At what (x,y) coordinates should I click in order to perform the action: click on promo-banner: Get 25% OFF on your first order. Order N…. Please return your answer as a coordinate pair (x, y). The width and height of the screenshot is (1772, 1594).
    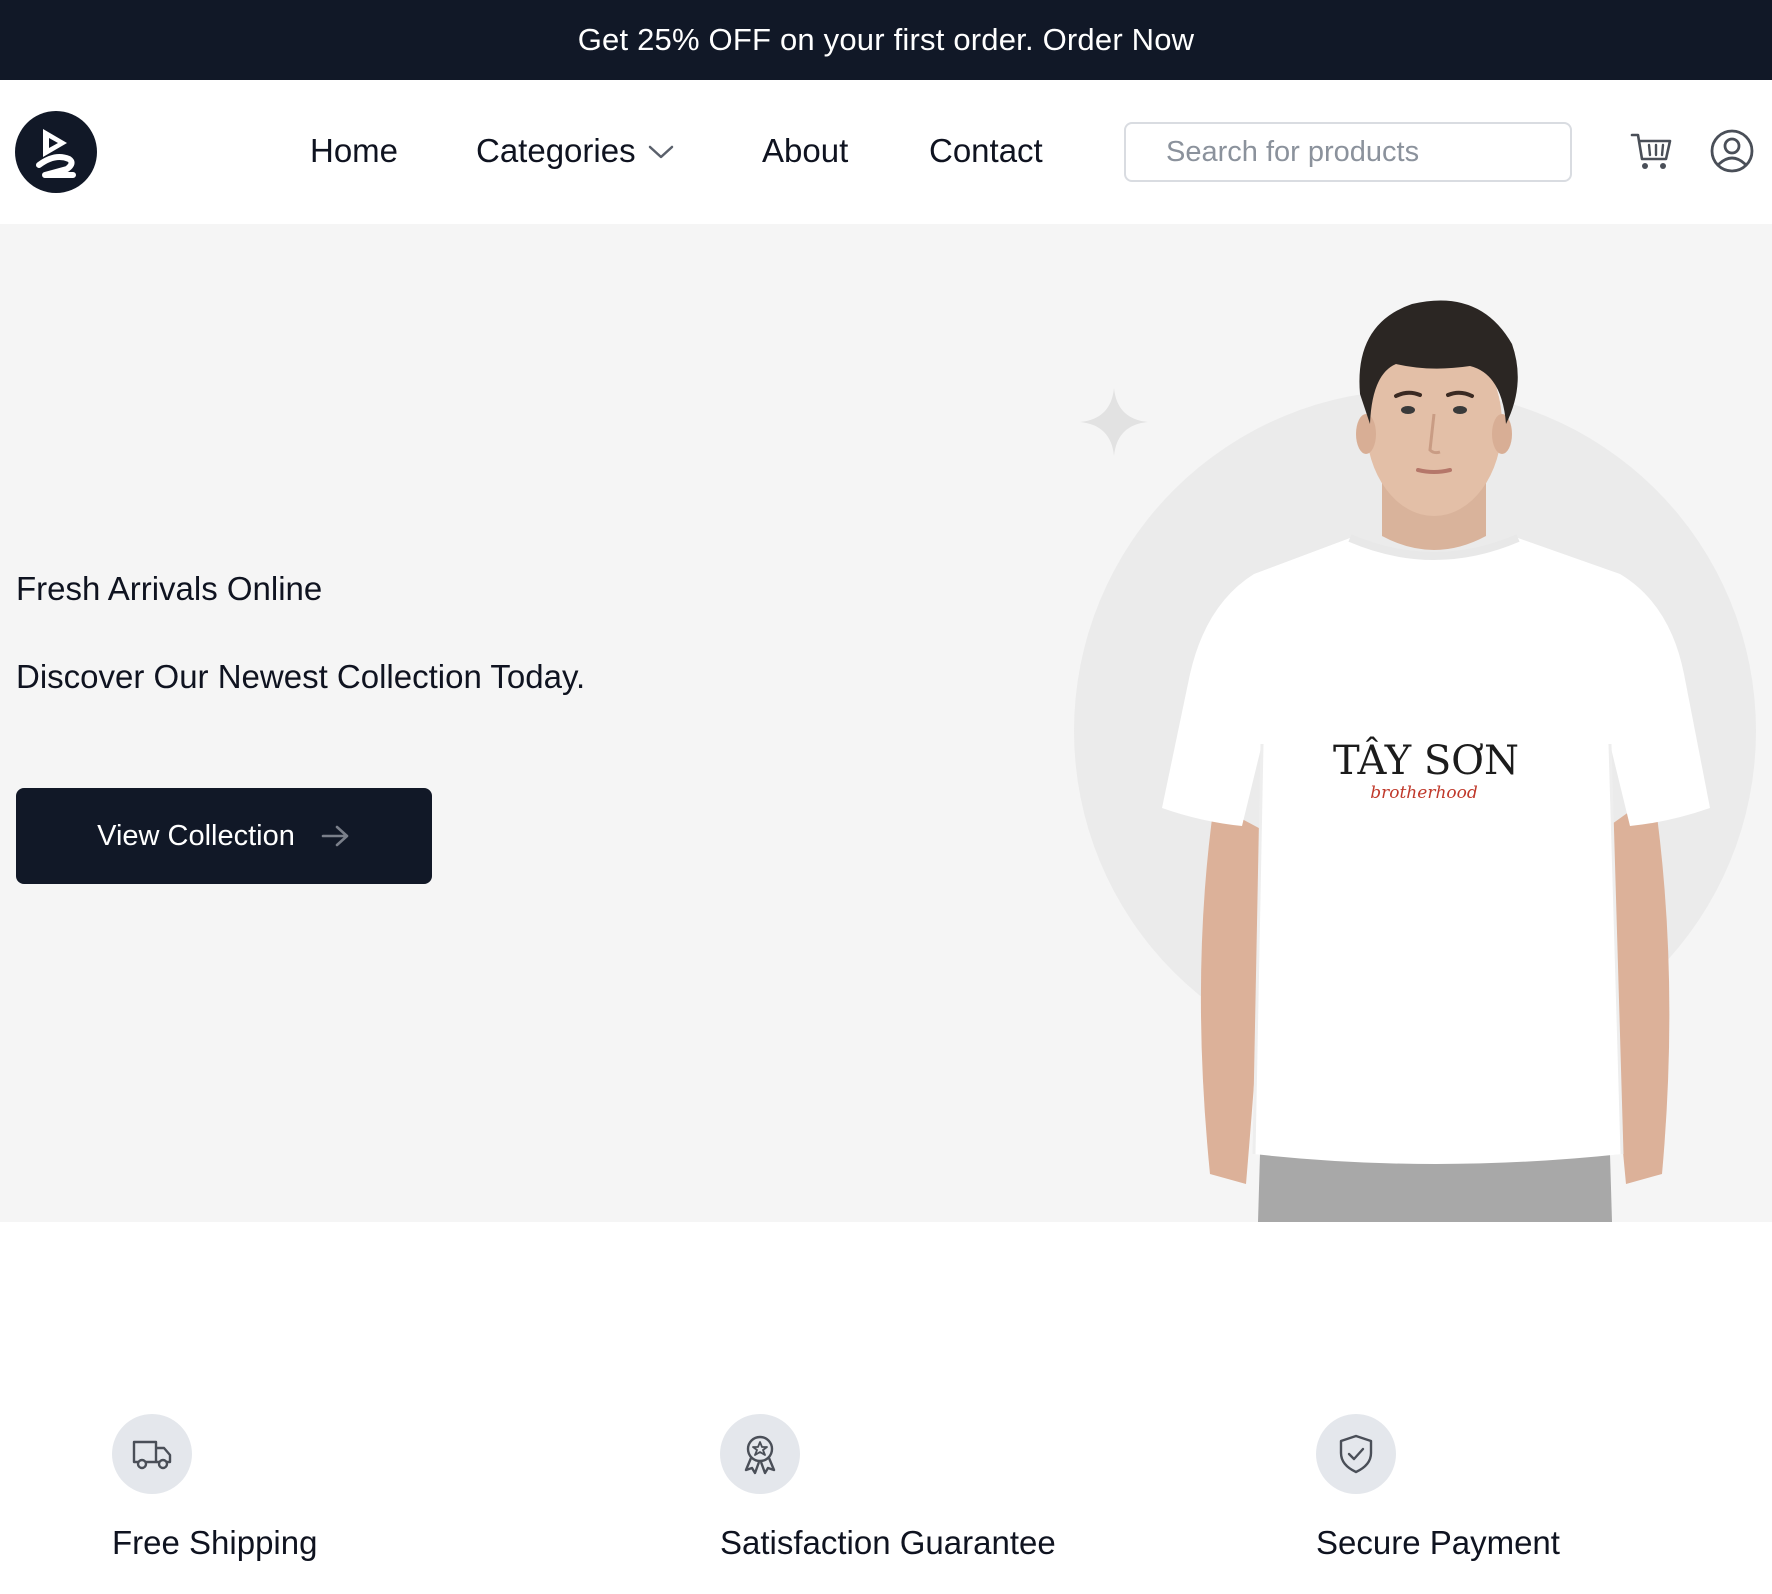
    Looking at the image, I should click on (886, 40).